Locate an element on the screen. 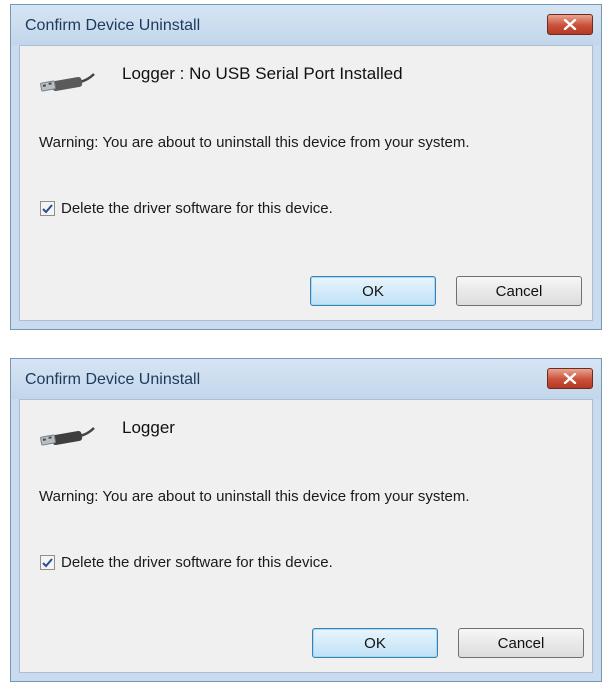 Image resolution: width=604 pixels, height=682 pixels. device-name: Logger : No USB Serial Port Installed is located at coordinates (262, 73).